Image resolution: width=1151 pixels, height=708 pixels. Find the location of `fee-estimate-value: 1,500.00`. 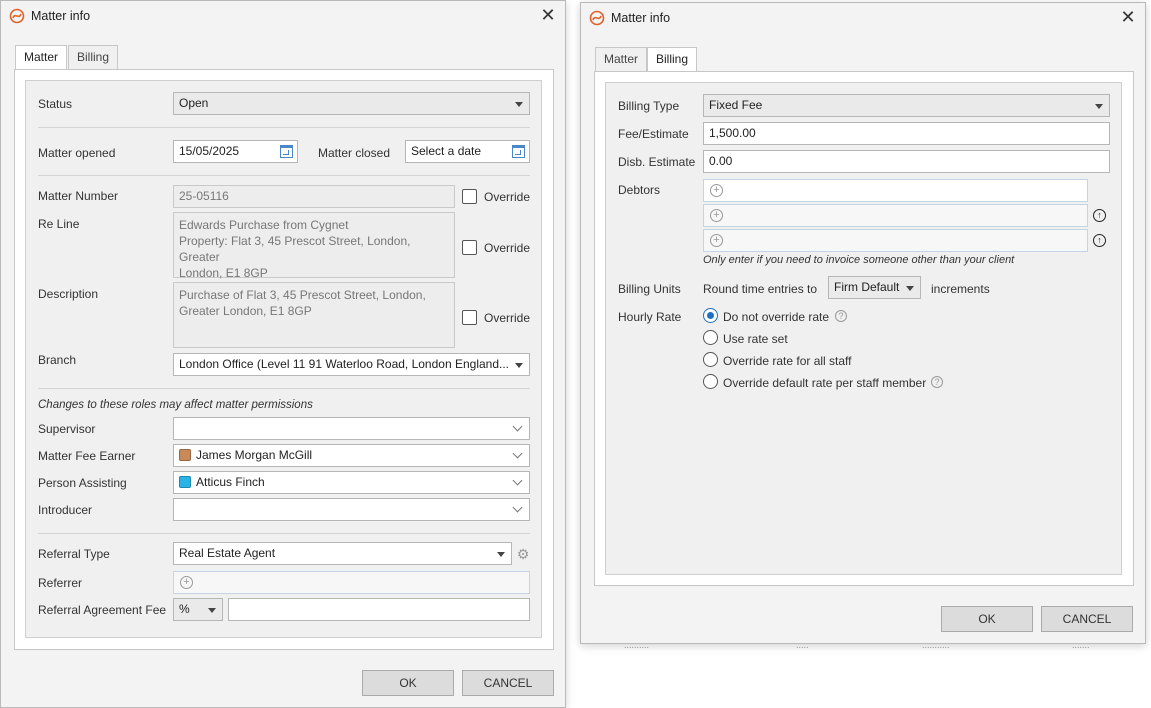

fee-estimate-value: 1,500.00 is located at coordinates (732, 133).